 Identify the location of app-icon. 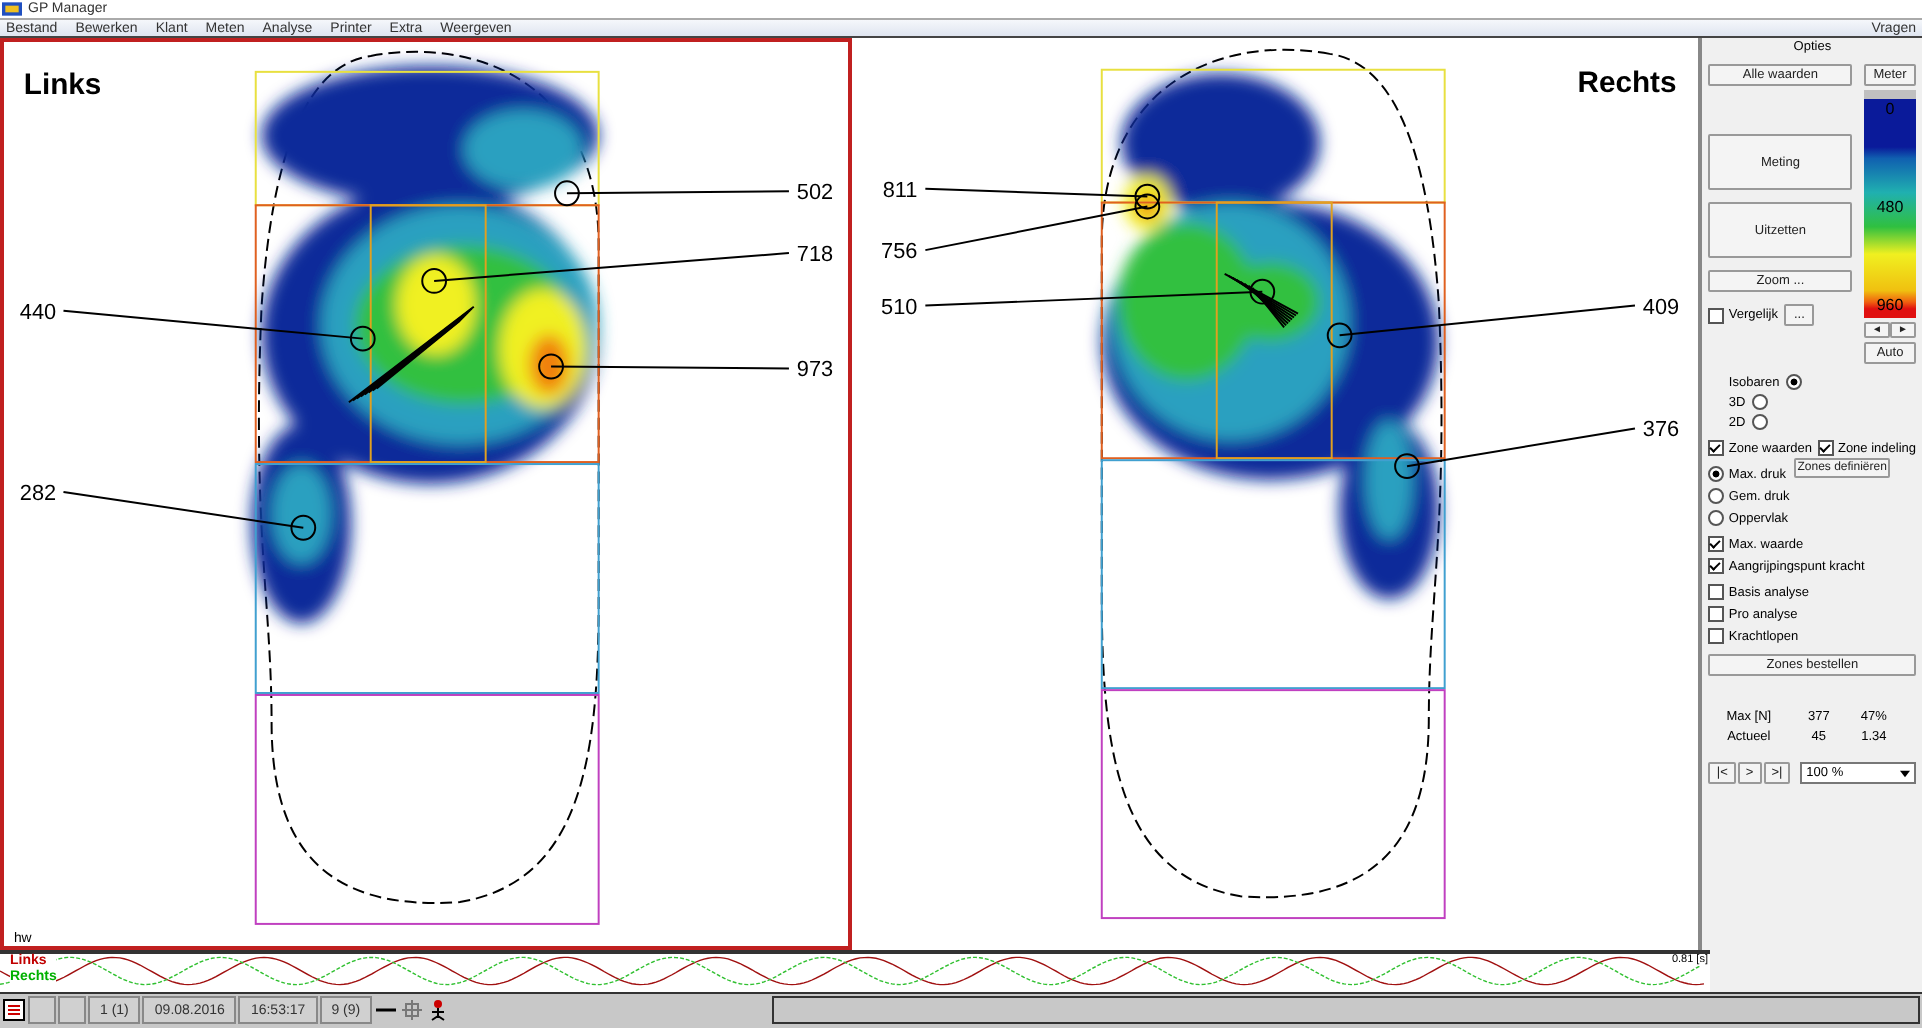
(12, 8).